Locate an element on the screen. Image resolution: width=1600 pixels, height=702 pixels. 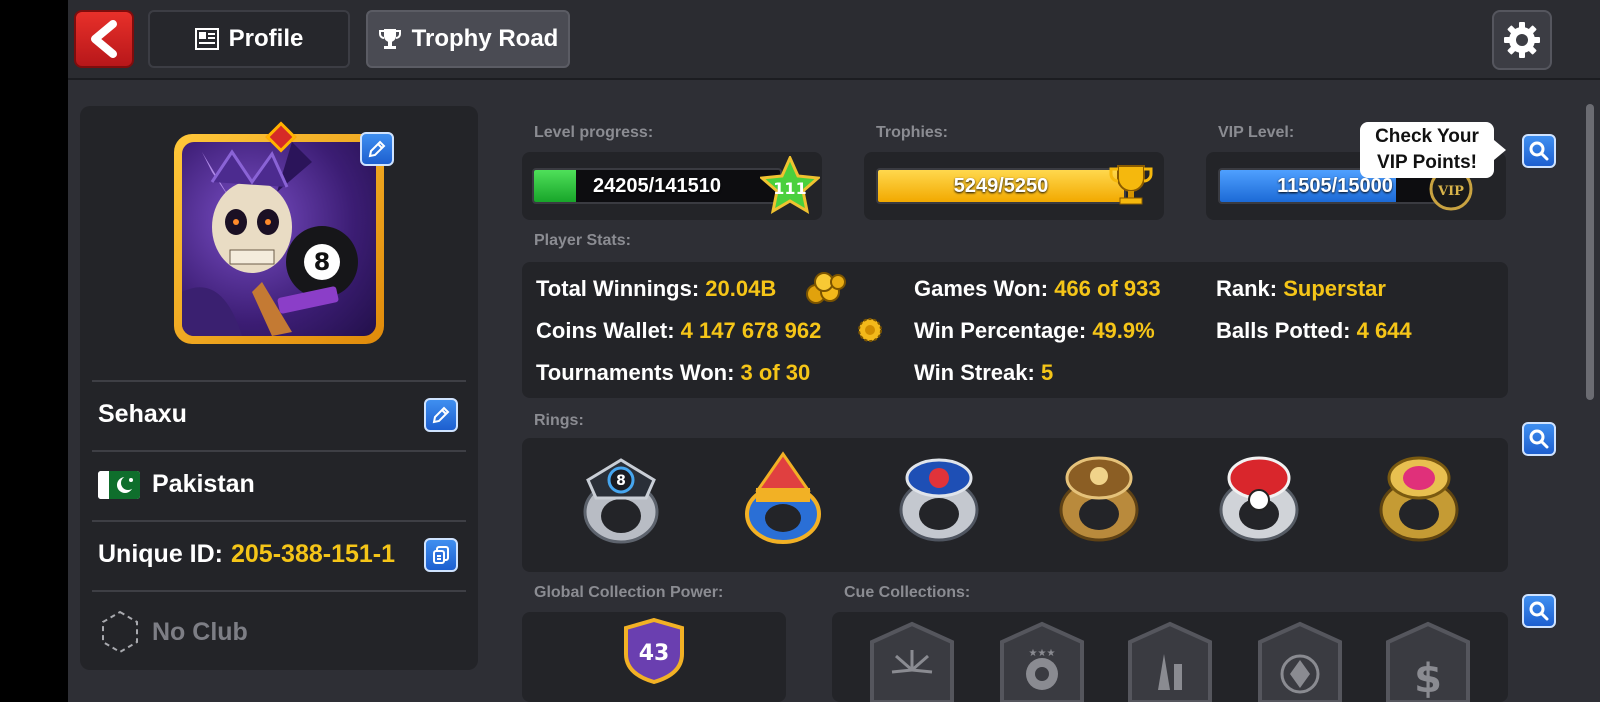
unique-id-value: 205-388-151-1 is located at coordinates (313, 554).